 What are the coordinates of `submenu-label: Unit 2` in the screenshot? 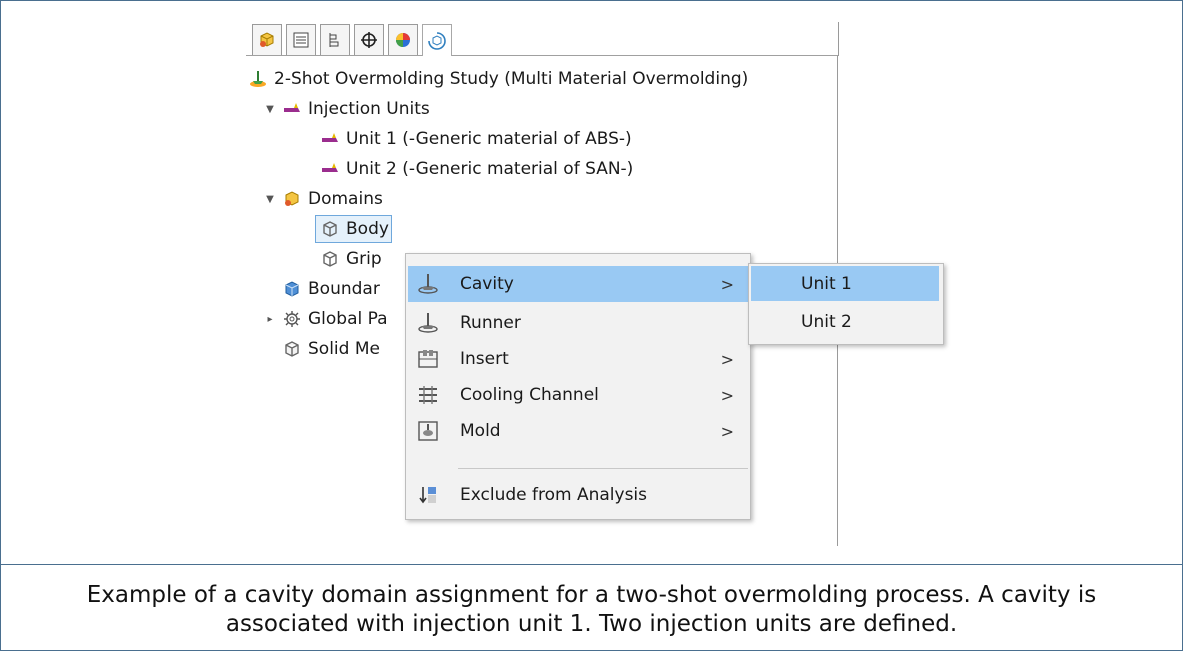 It's located at (826, 321).